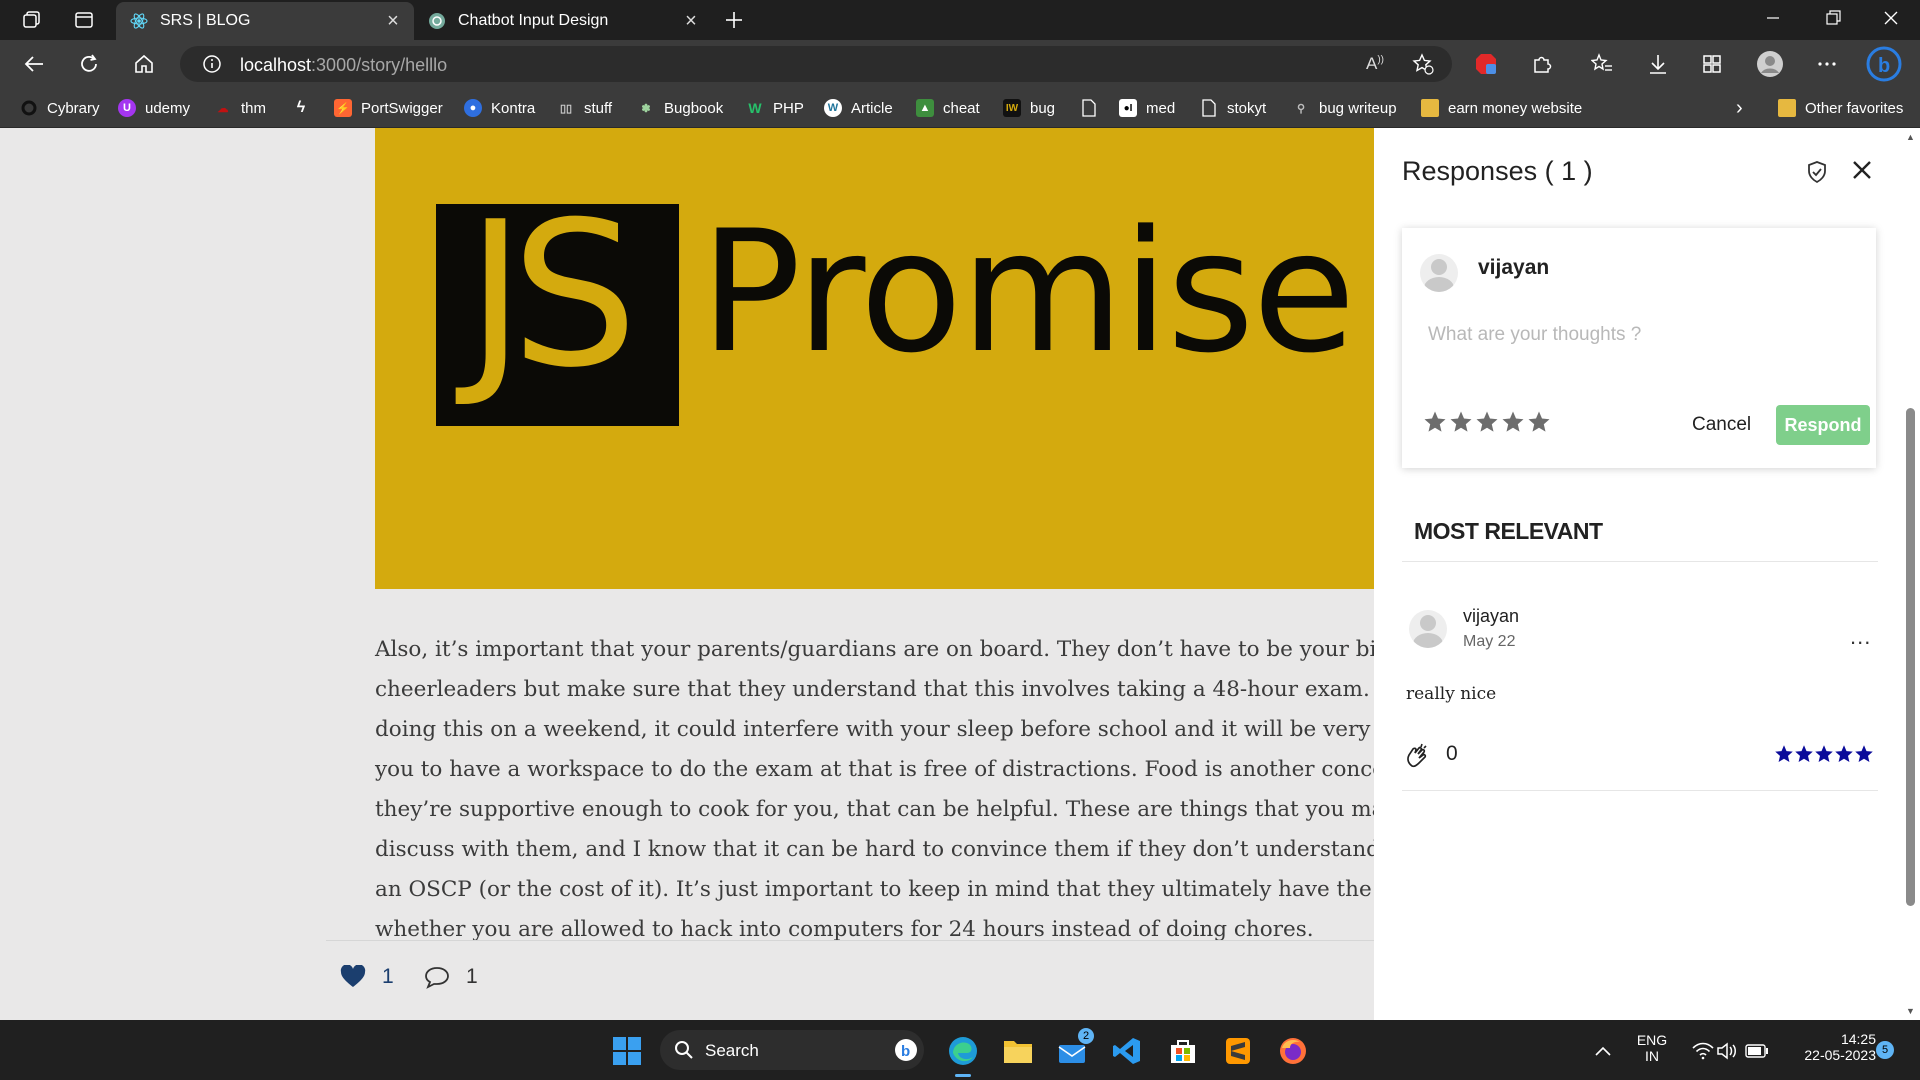 Image resolution: width=1920 pixels, height=1080 pixels. Describe the element at coordinates (1147, 108) in the screenshot. I see `bookmark-med: ●I med` at that location.